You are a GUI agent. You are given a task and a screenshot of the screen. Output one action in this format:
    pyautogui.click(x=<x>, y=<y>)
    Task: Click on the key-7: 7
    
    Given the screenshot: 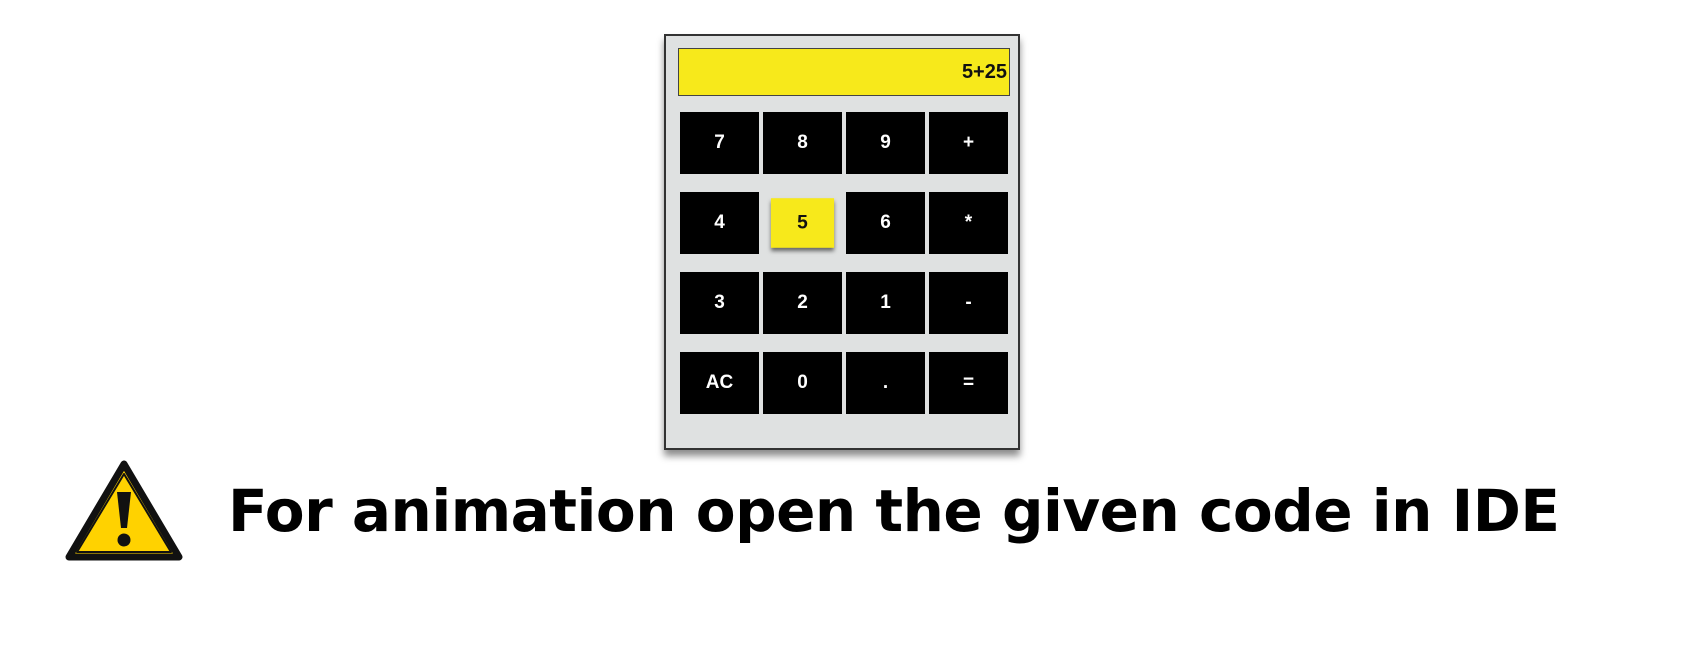 What is the action you would take?
    pyautogui.click(x=719, y=143)
    